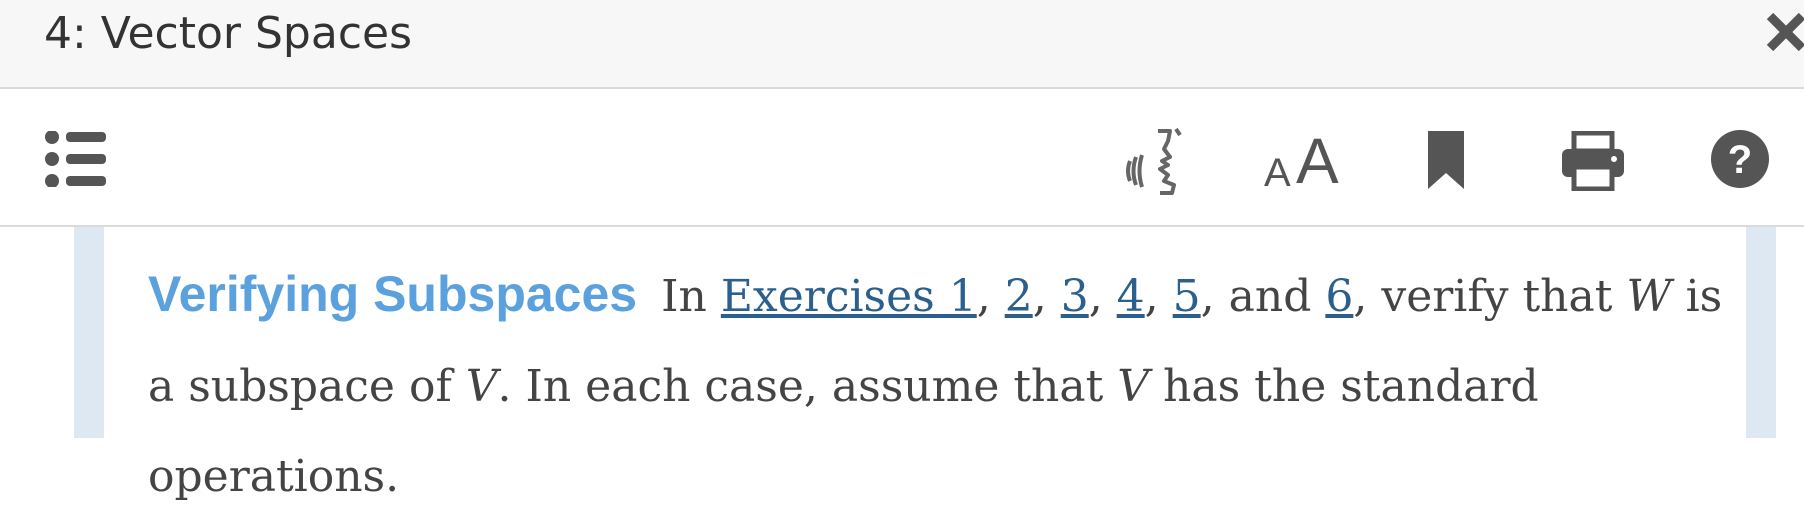 The height and width of the screenshot is (522, 1804). What do you see at coordinates (1339, 296) in the screenshot?
I see `exercise-link-6: 6` at bounding box center [1339, 296].